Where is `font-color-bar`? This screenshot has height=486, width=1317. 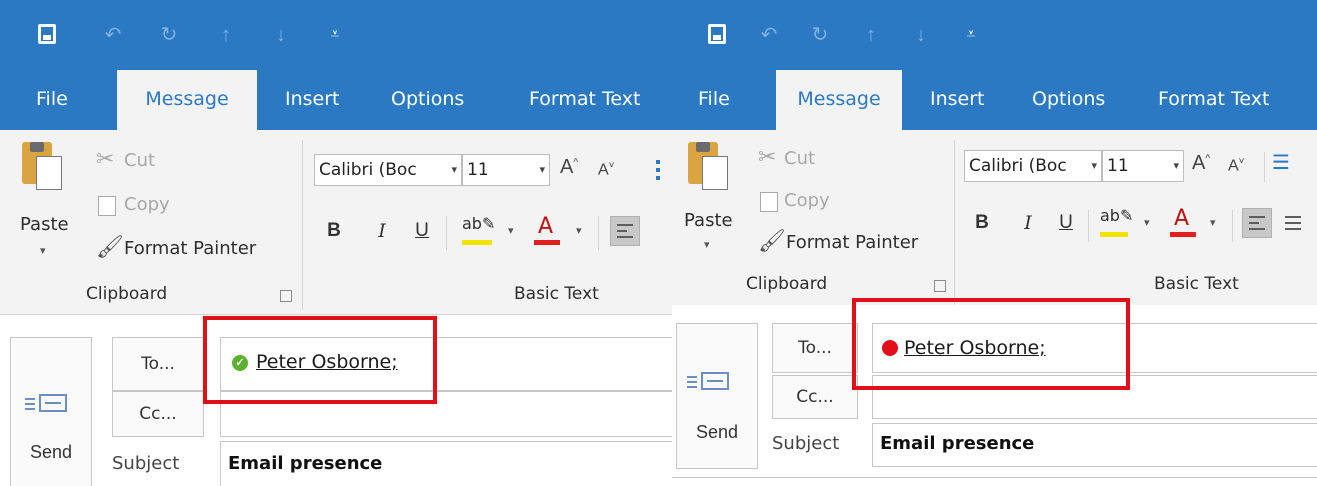 font-color-bar is located at coordinates (1183, 234).